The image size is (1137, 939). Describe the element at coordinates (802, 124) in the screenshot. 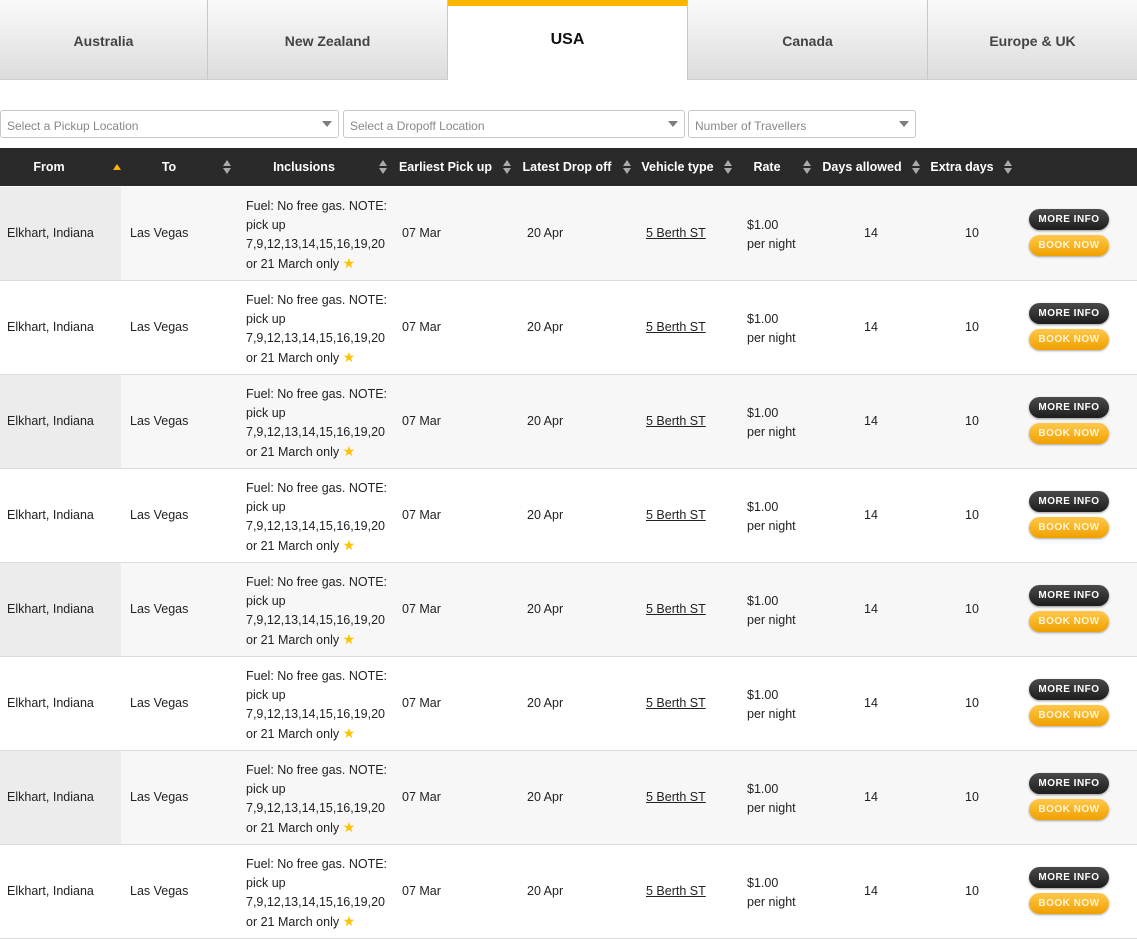

I see `travellers-select: Number of Travellers` at that location.